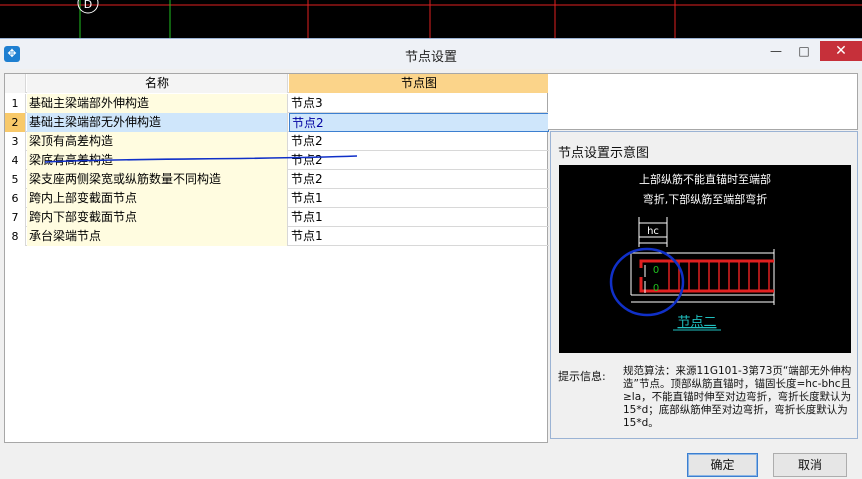  I want to click on dialog-titlebar: ✥ 节点设置 — □ ✕, so click(431, 54).